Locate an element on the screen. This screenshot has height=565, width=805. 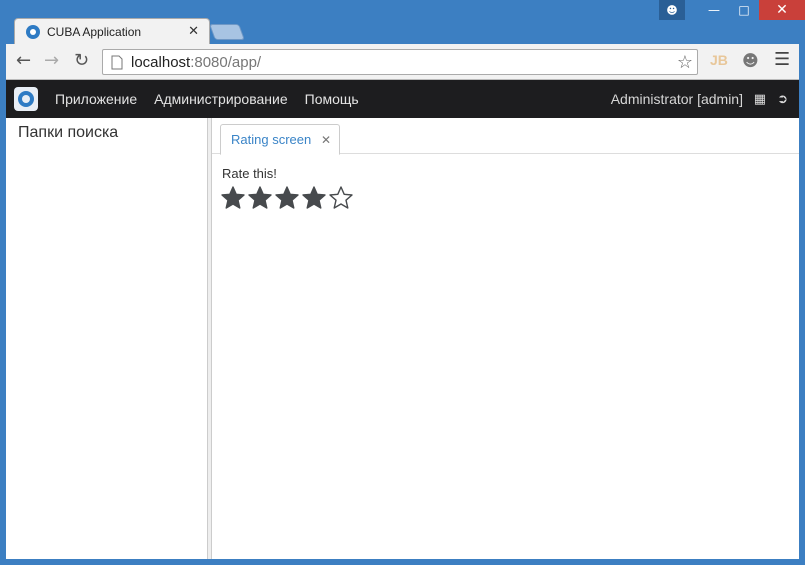
new-tab-button is located at coordinates (227, 32).